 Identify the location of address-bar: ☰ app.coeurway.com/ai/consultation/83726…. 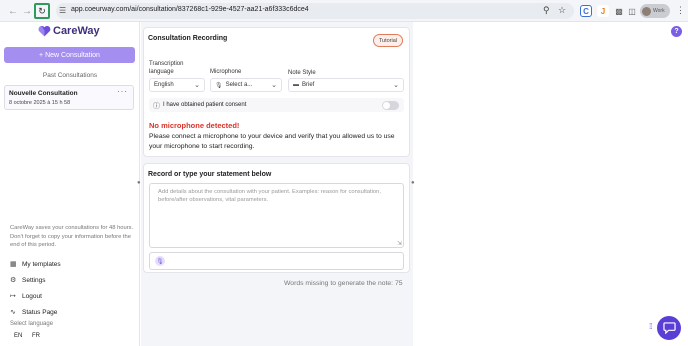
(315, 11).